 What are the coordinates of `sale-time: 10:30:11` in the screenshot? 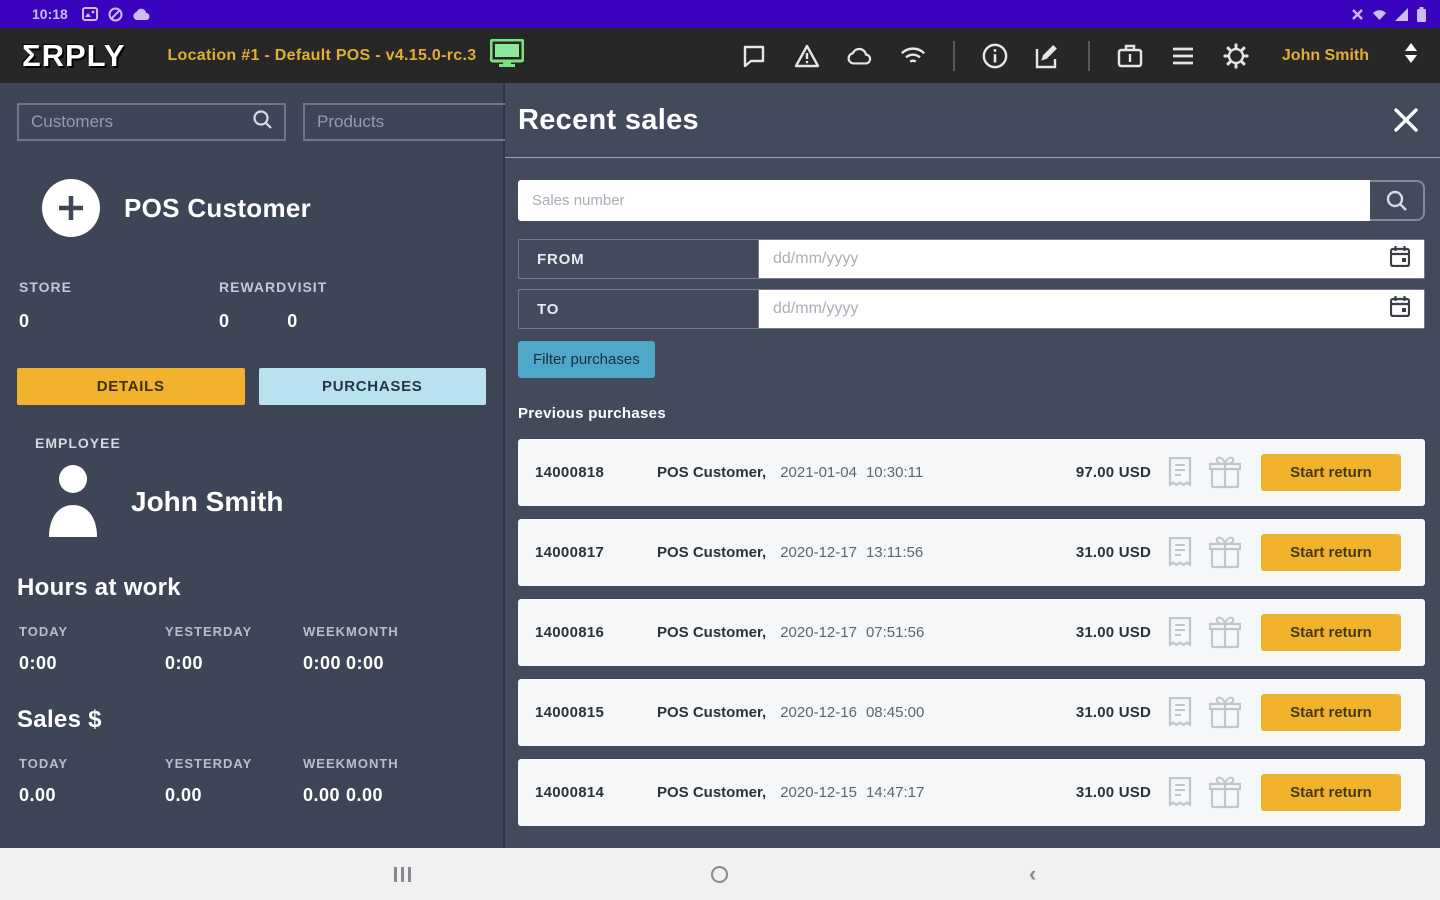 It's located at (894, 472).